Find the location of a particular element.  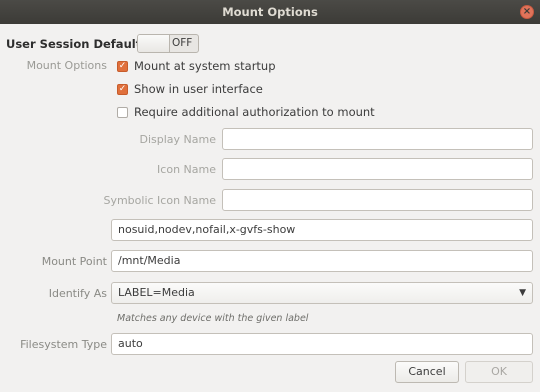

cancel-button: Cancel is located at coordinates (427, 372).